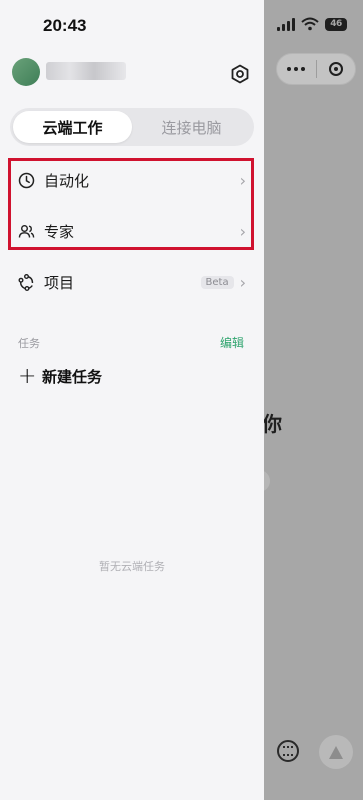  I want to click on hexagon-settings-icon, so click(240, 74).